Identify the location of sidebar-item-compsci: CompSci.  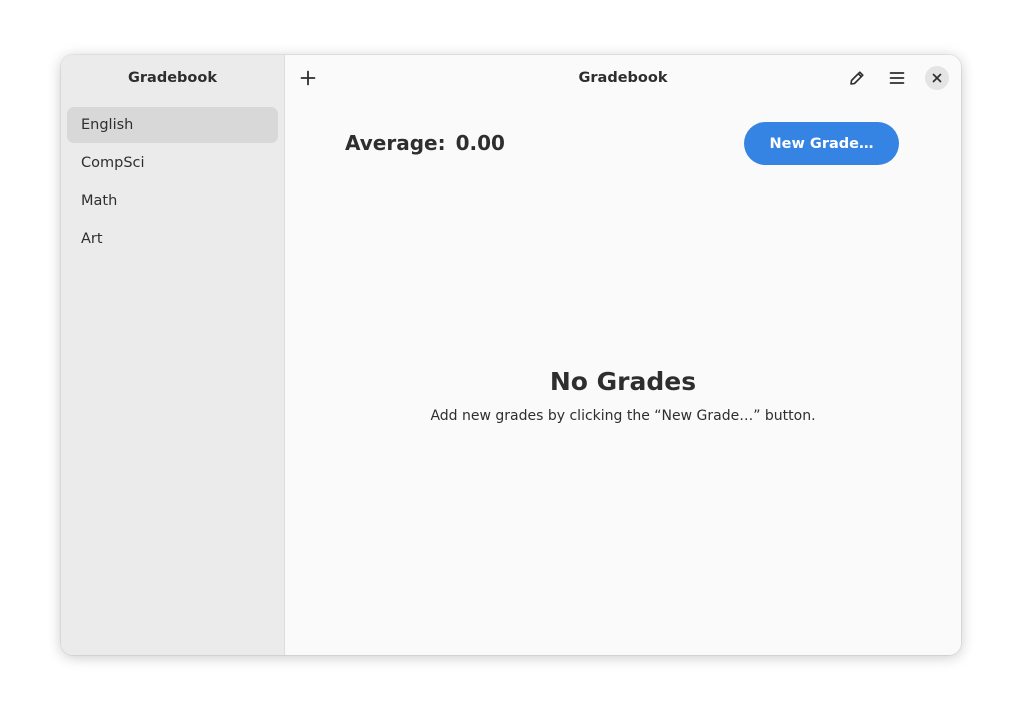
(172, 163).